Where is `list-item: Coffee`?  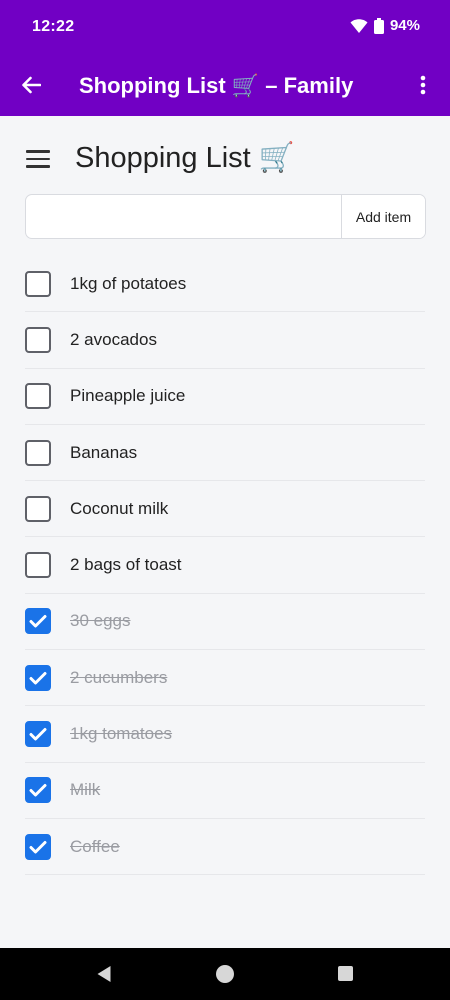 list-item: Coffee is located at coordinates (225, 847).